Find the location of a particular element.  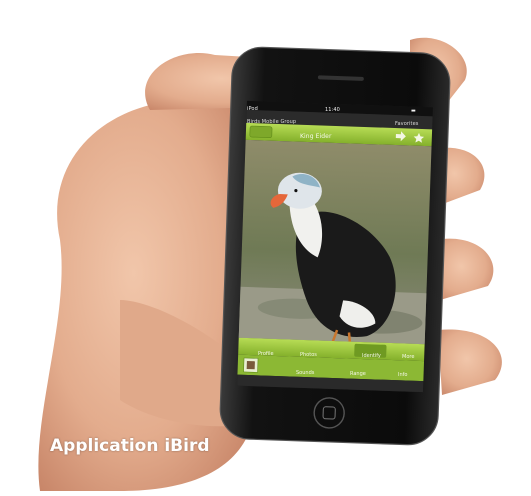

subtab-sounds: Sounds is located at coordinates (305, 373).